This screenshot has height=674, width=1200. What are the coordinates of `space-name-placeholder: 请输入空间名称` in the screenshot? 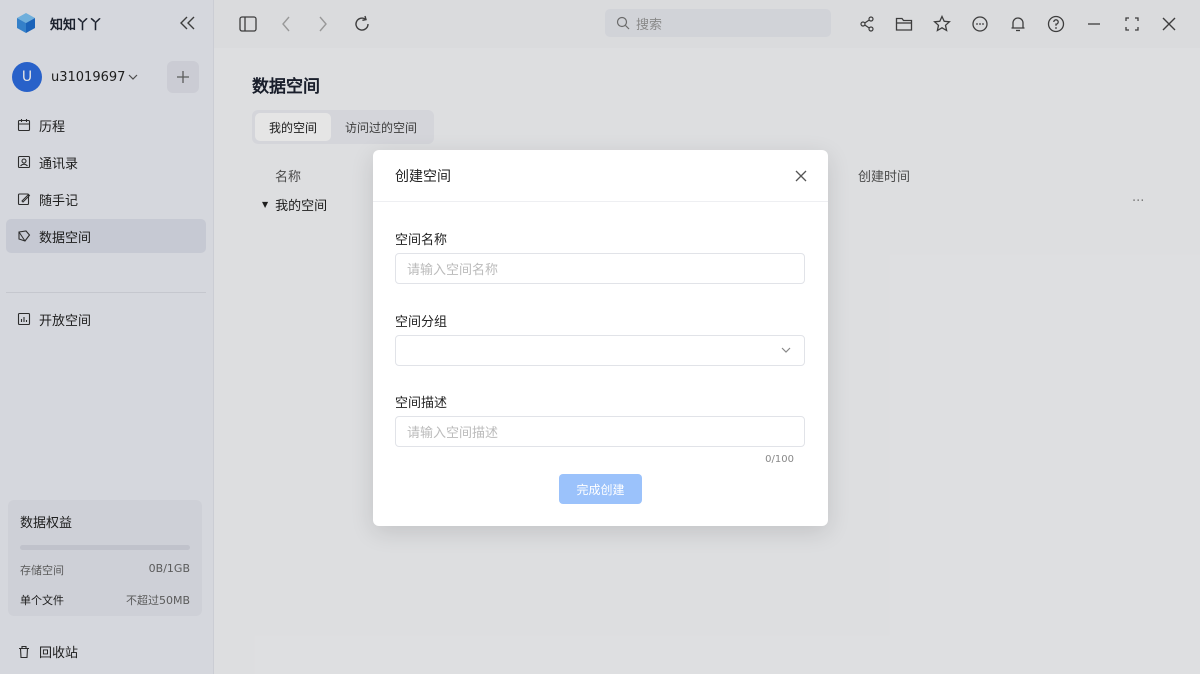 It's located at (453, 270).